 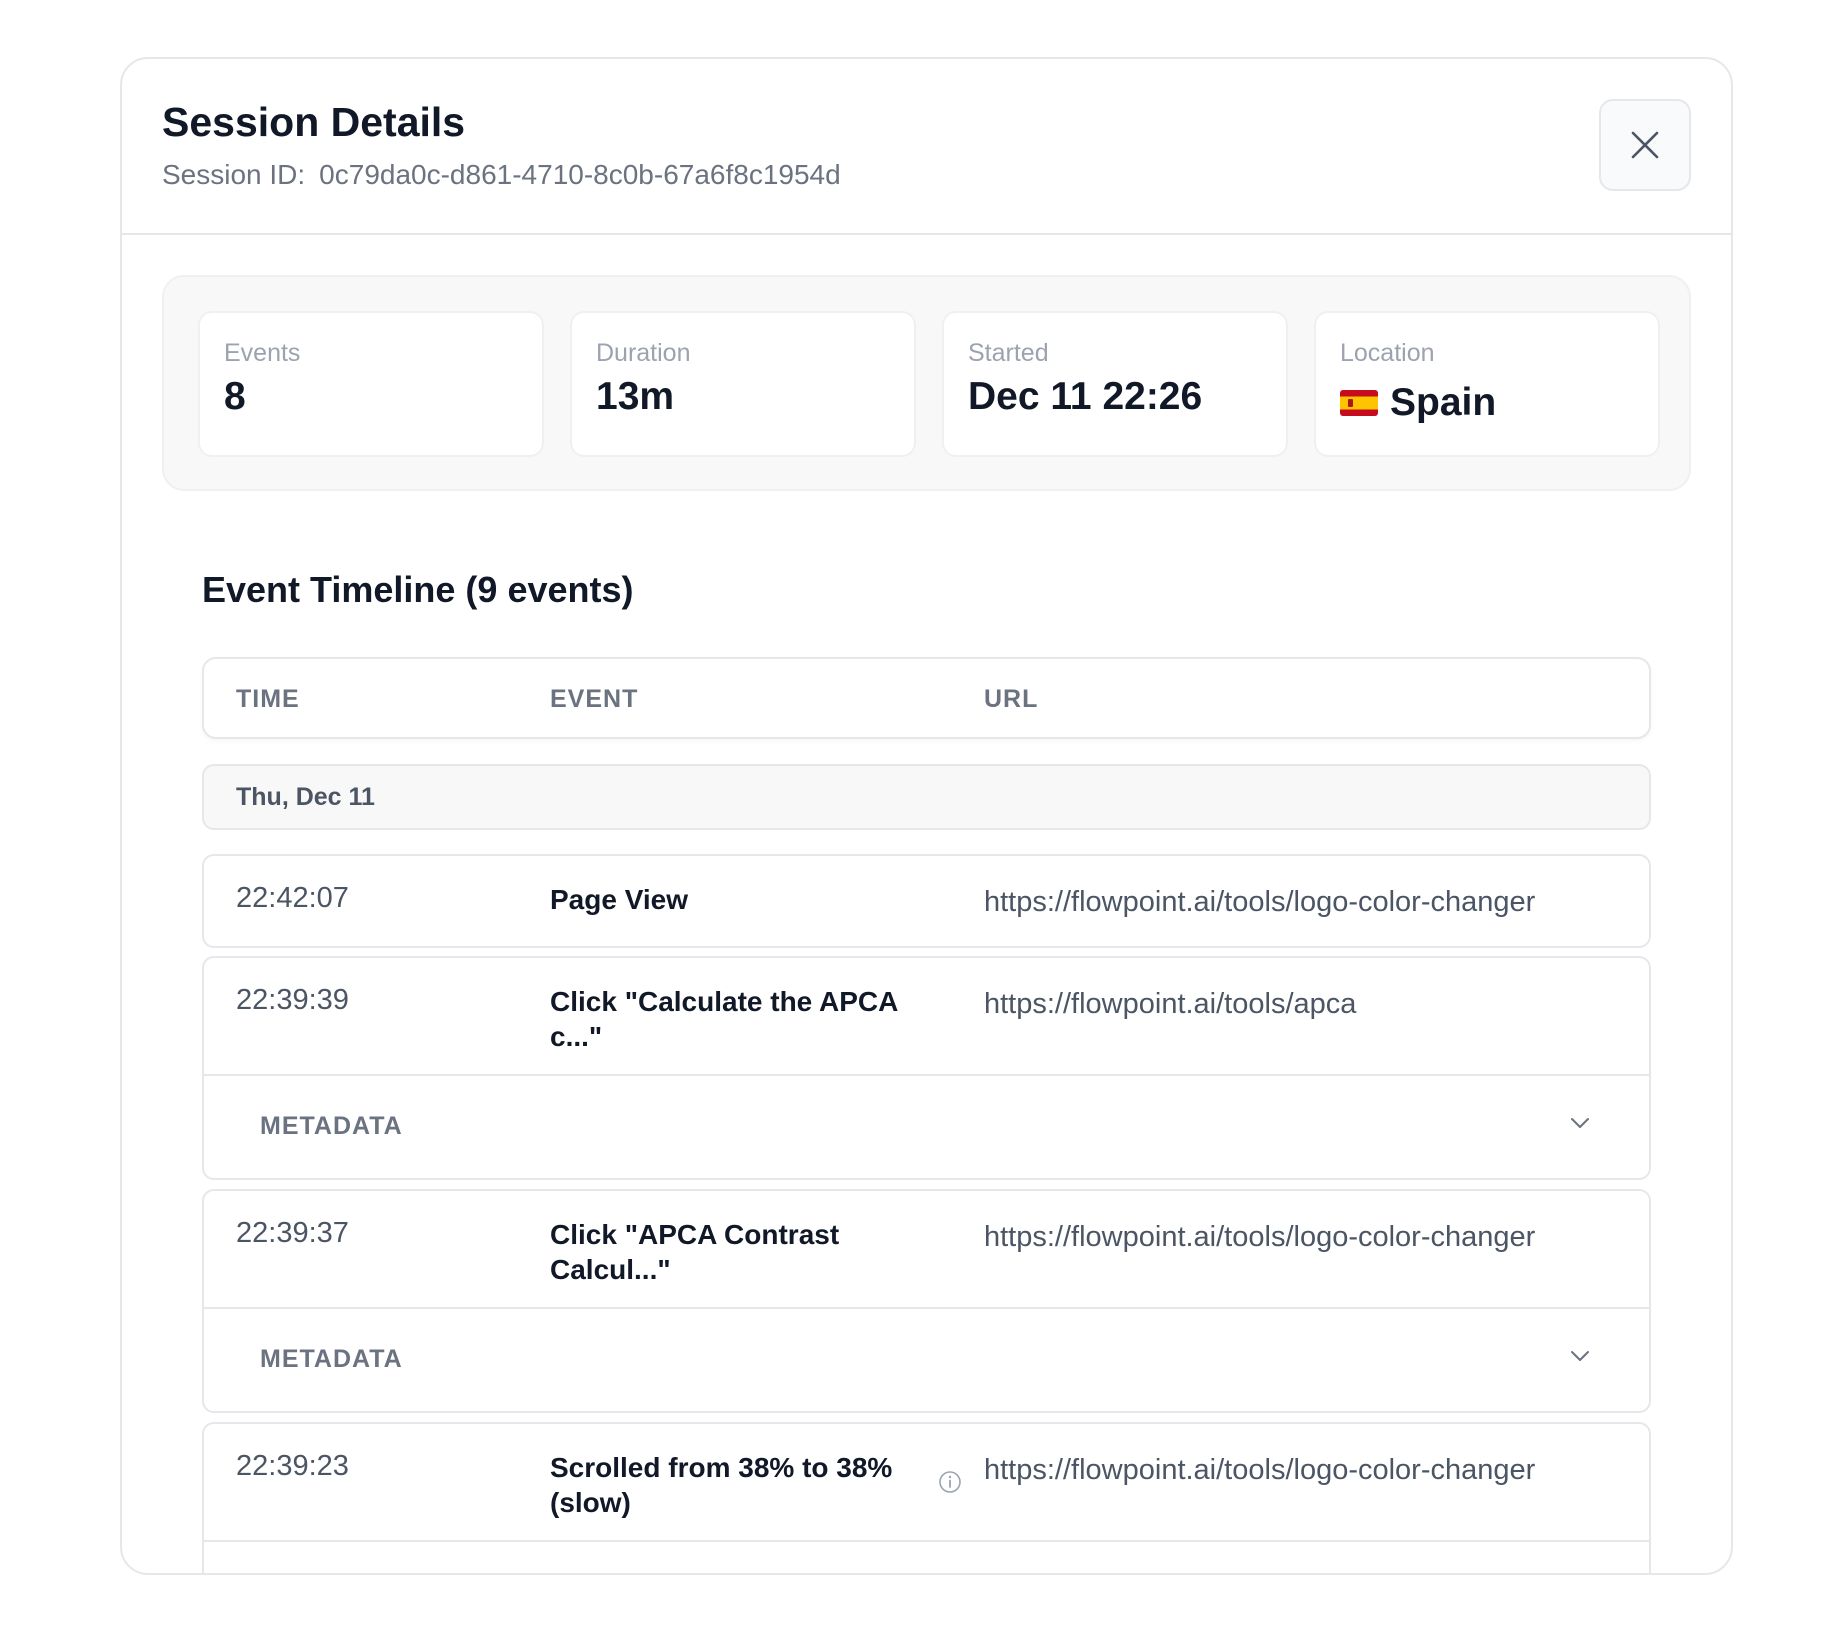 I want to click on event-time: 22:39:39, so click(x=292, y=1000).